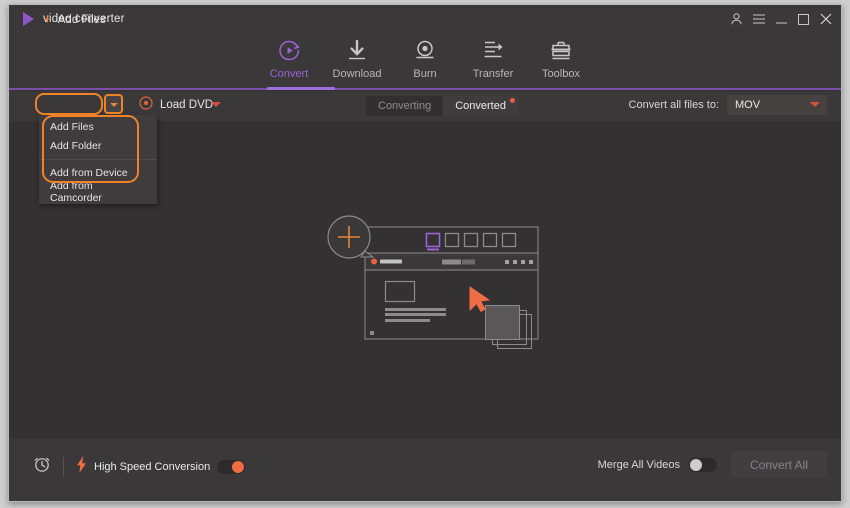  Describe the element at coordinates (76, 192) in the screenshot. I see `menu-item-label: Add from Camcorder` at that location.